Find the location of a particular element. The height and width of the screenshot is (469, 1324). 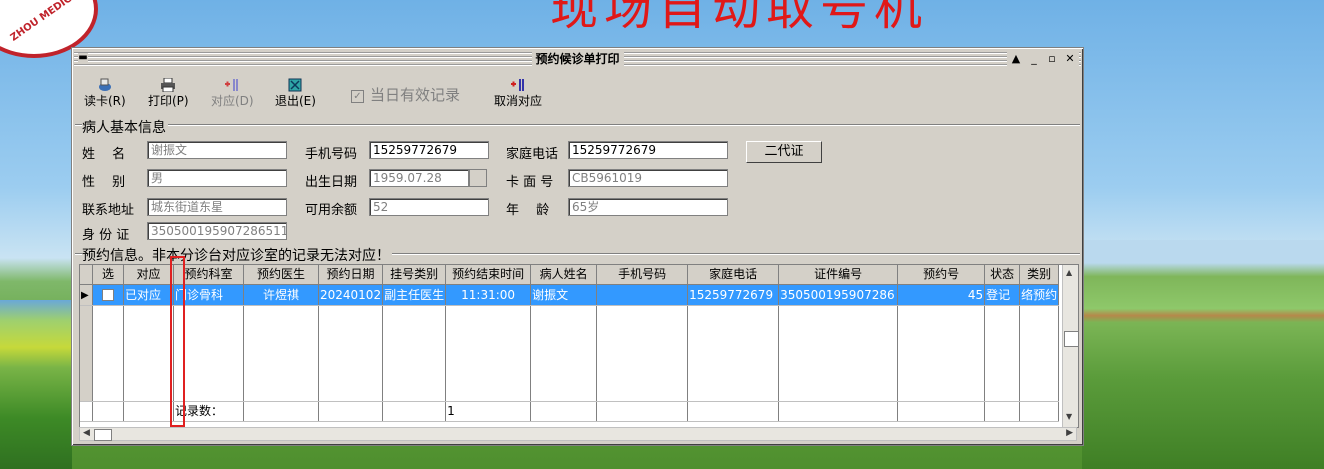

sex-label: 性 别 is located at coordinates (104, 182).